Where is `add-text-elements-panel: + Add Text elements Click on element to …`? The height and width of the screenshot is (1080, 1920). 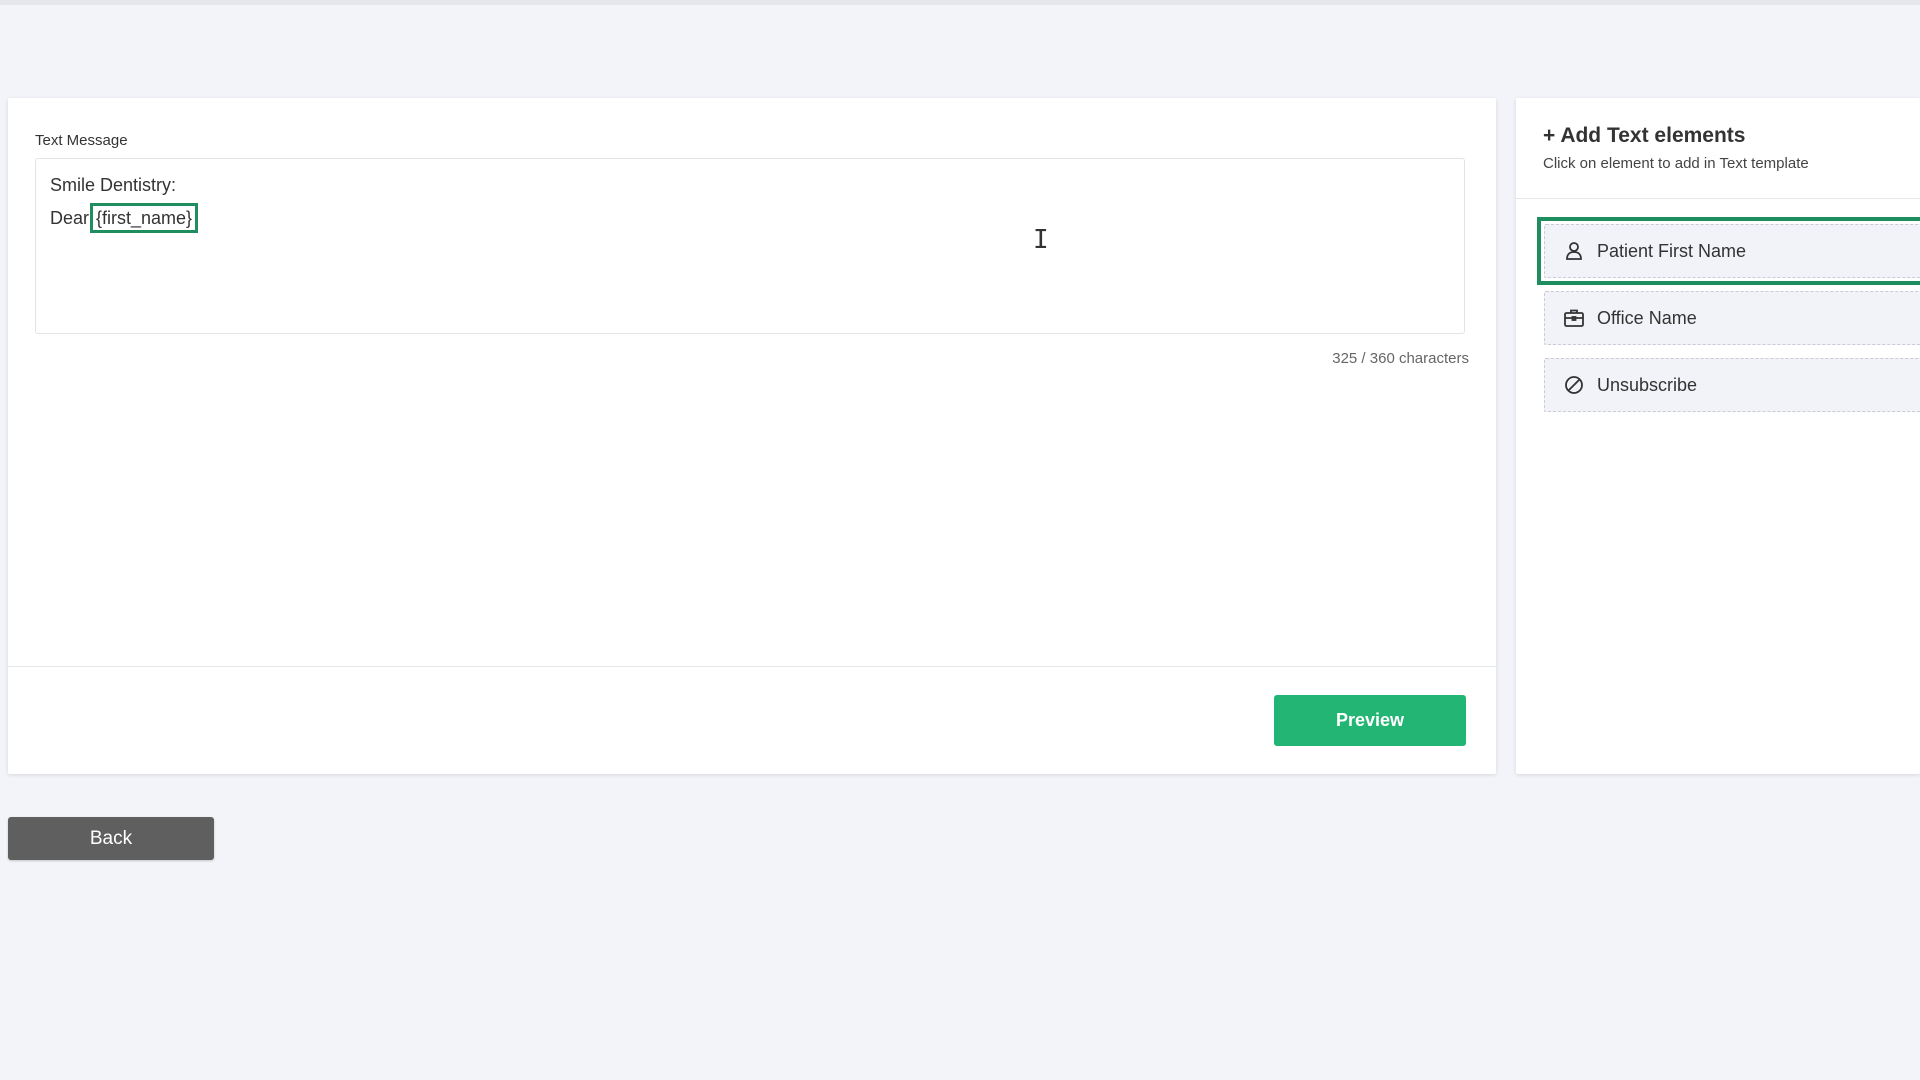 add-text-elements-panel: + Add Text elements Click on element to … is located at coordinates (1718, 436).